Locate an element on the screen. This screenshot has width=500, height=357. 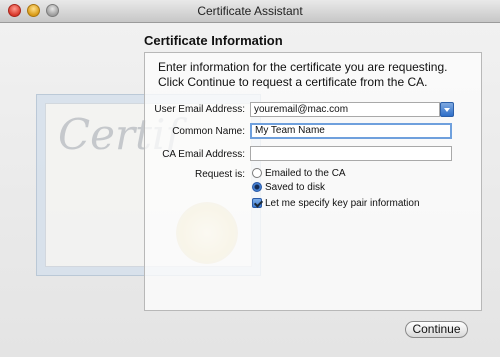
continue-button: Continue is located at coordinates (436, 329).